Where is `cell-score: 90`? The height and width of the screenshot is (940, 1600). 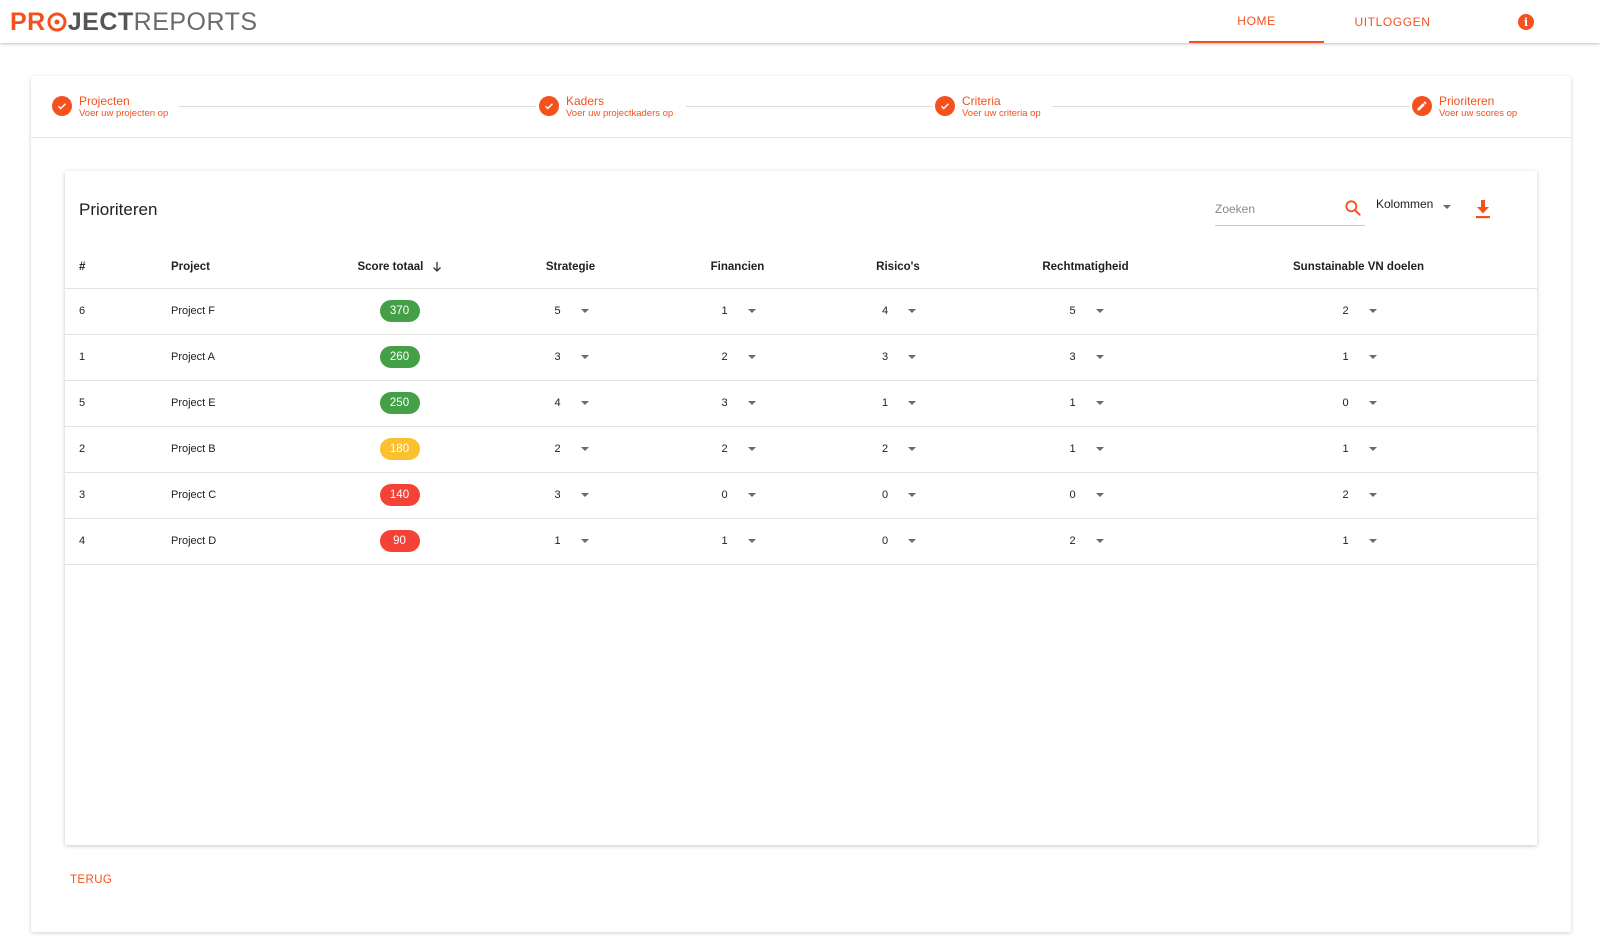
cell-score: 90 is located at coordinates (399, 541).